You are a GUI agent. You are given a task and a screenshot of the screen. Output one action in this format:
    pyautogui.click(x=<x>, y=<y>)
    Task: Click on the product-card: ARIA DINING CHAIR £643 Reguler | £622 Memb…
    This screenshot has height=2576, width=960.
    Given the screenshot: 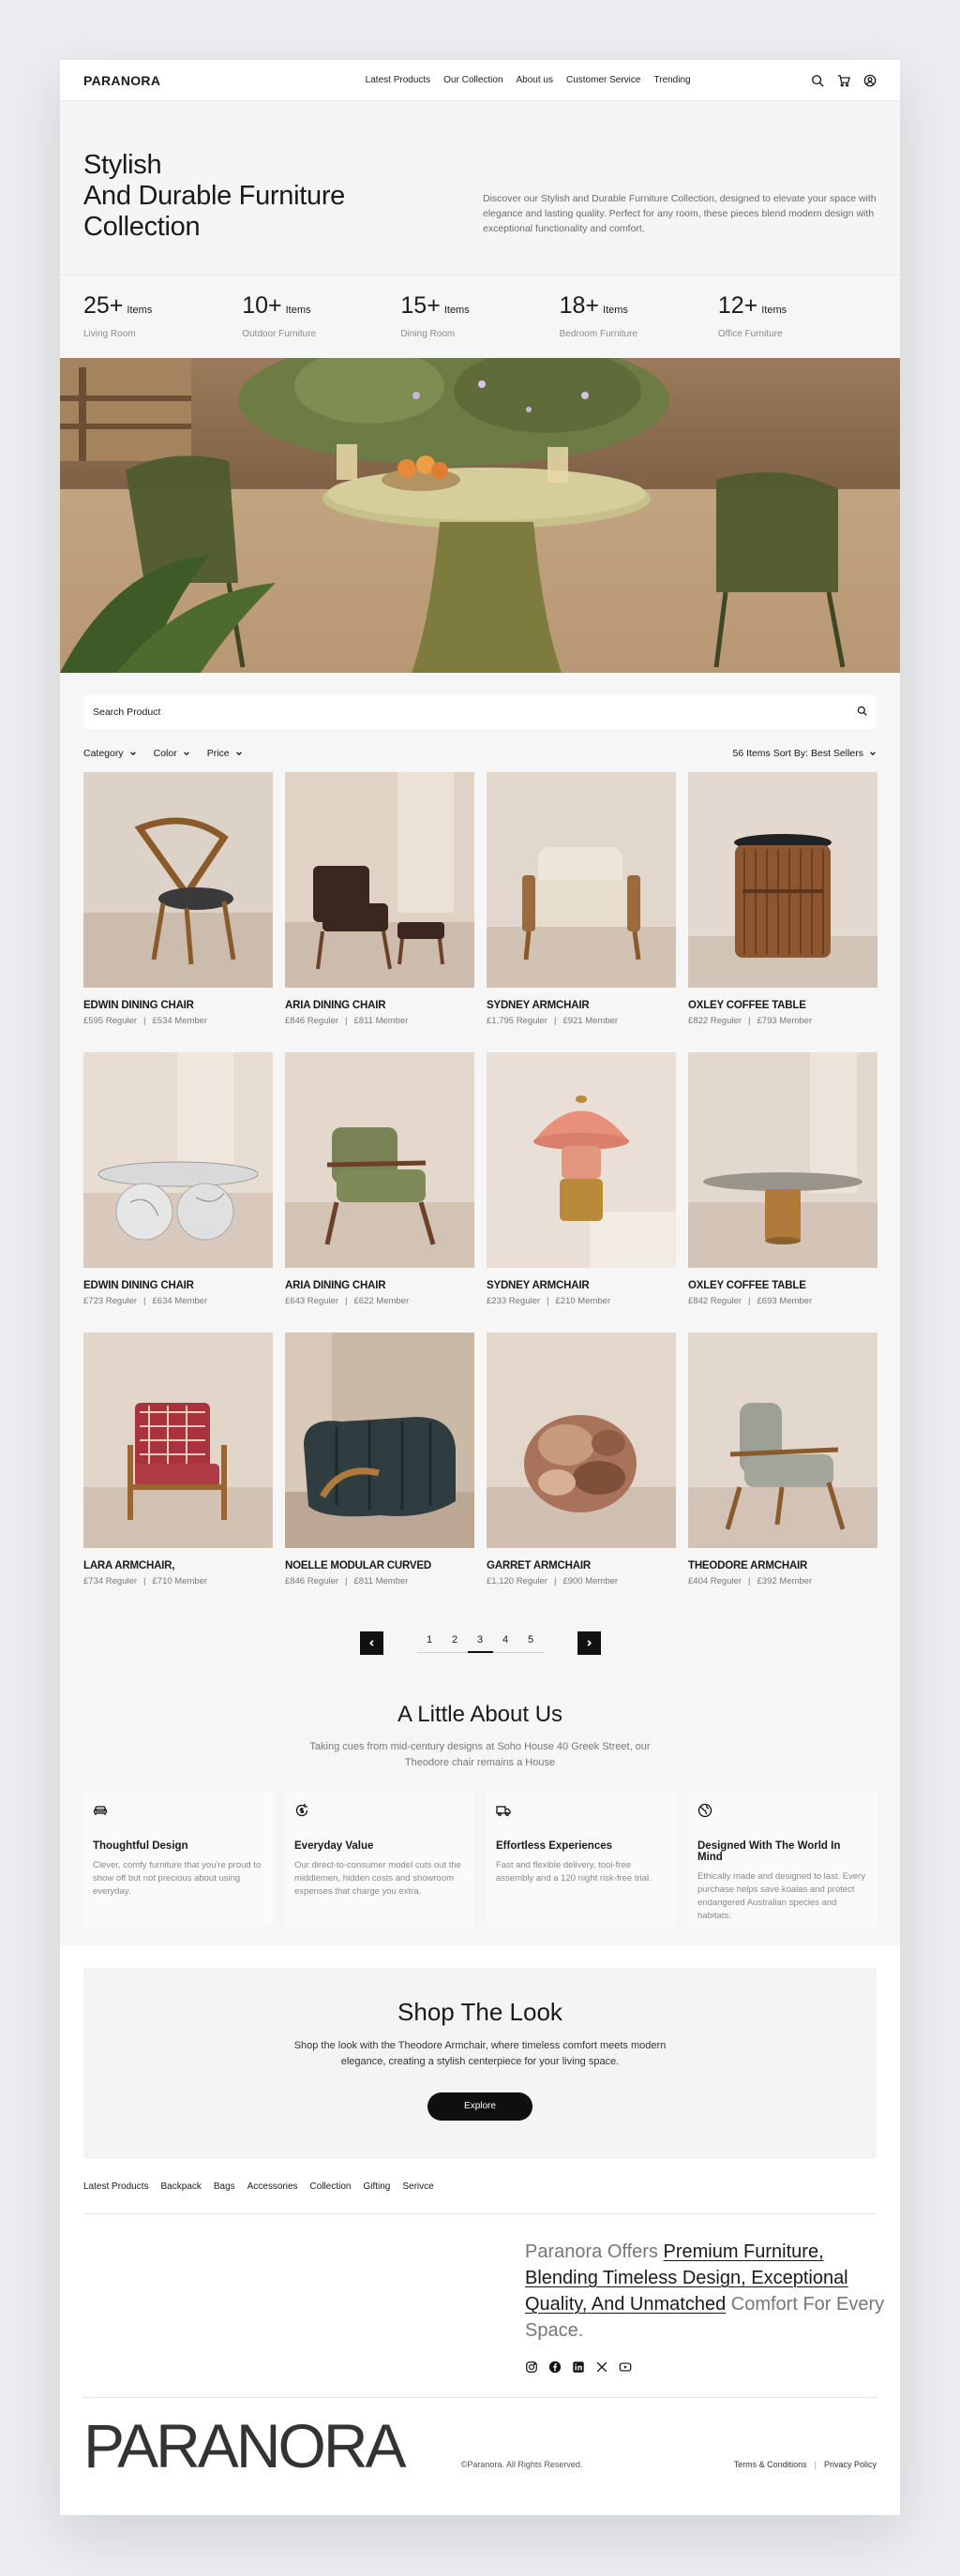 What is the action you would take?
    pyautogui.click(x=379, y=1179)
    